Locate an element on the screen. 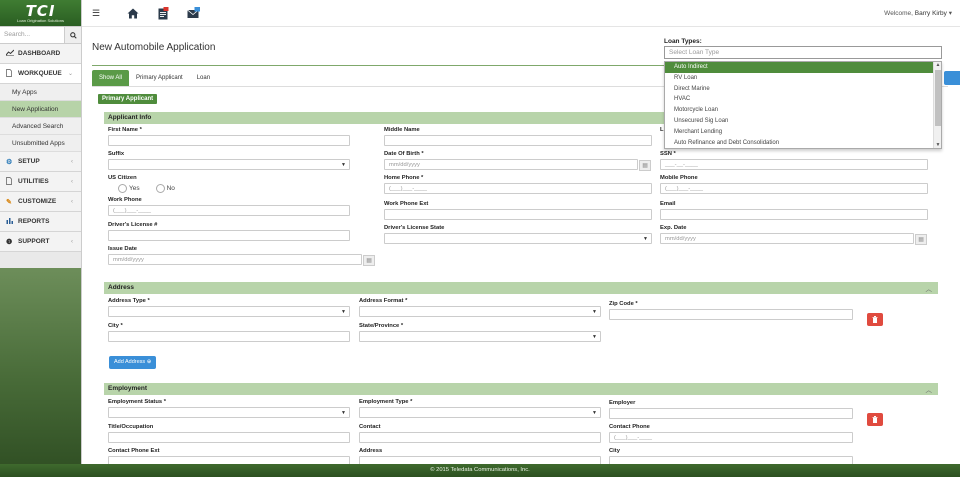  sidebar-subitem-unsubmitted-apps: Unsubmitted Apps is located at coordinates (40, 143).